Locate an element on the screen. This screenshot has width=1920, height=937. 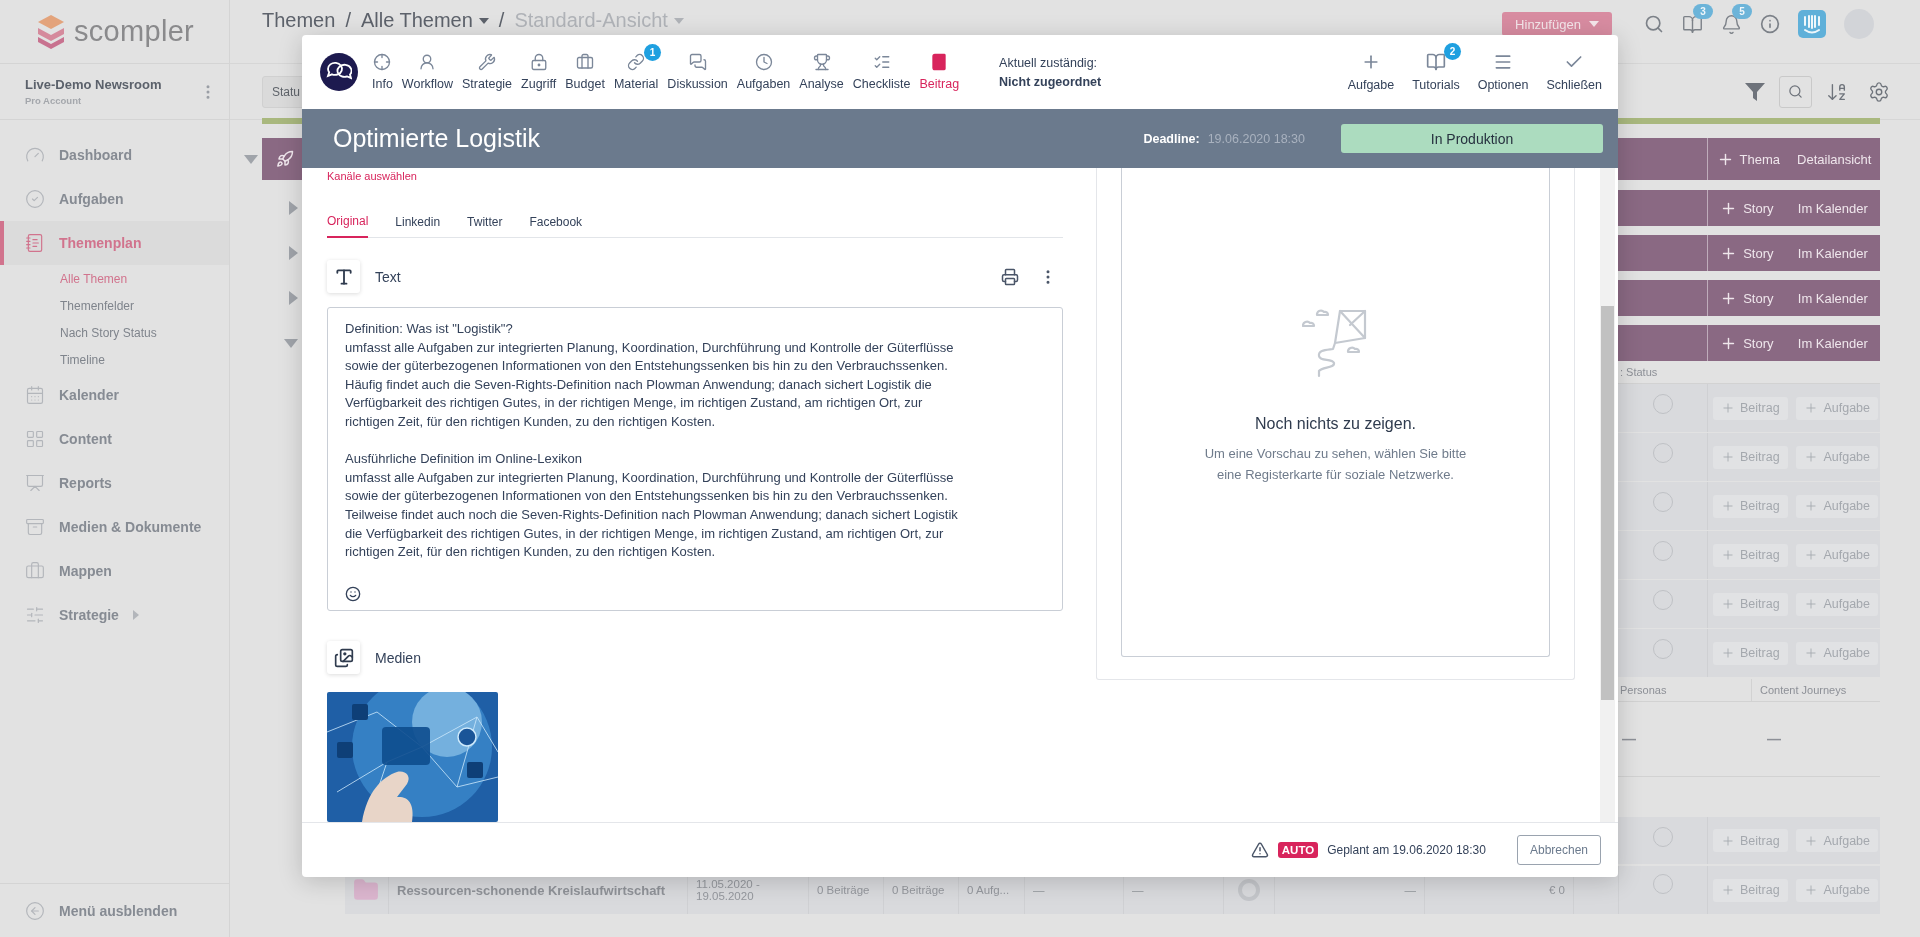
column-header: Content Journeys is located at coordinates (1803, 690).